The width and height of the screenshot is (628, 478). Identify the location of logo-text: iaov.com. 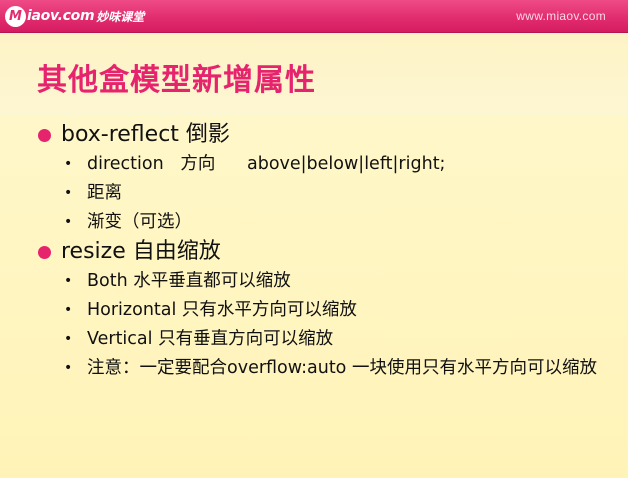
(61, 16).